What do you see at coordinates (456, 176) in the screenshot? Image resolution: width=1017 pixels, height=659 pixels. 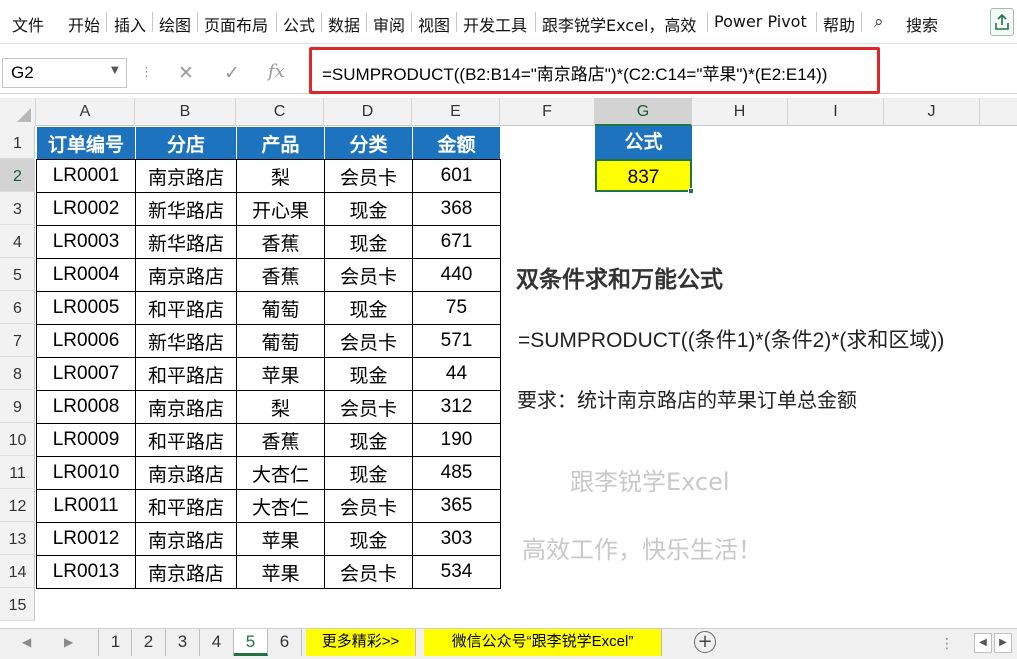 I see `cell-amount: 601` at bounding box center [456, 176].